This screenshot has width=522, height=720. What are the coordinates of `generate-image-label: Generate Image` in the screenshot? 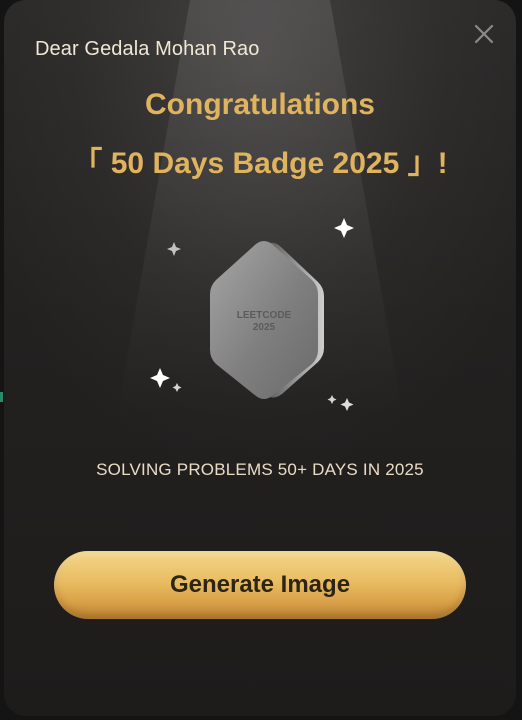 It's located at (260, 584).